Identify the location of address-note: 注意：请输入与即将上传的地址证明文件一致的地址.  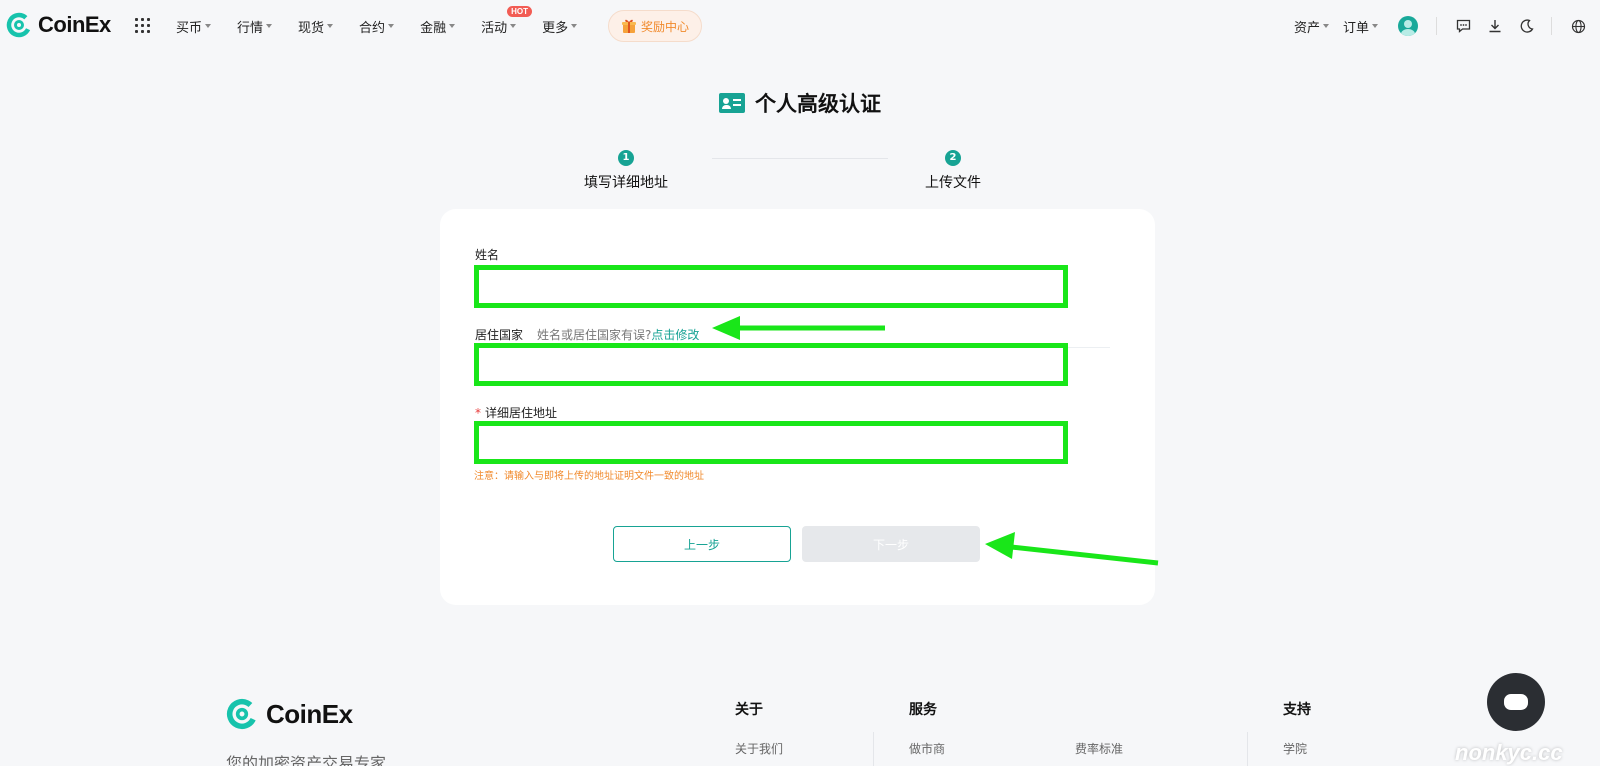
(589, 476).